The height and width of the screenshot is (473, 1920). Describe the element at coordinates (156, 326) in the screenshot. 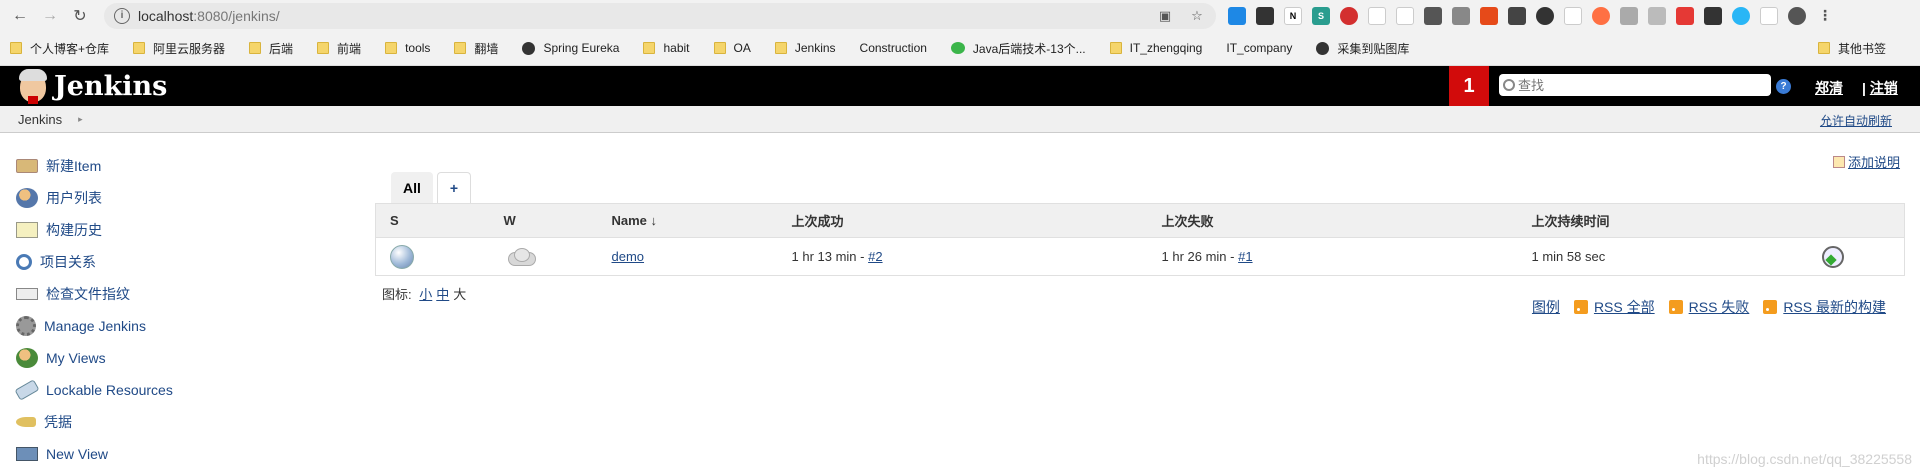

I see `side-item-manage-jenkins: Manage Jenkins` at that location.